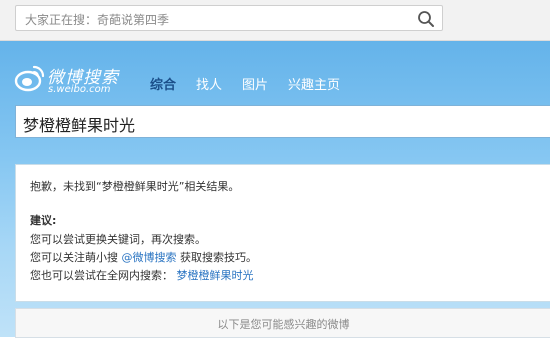 This screenshot has height=338, width=550. What do you see at coordinates (97, 20) in the screenshot?
I see `hot-search-prompt: 大家正在搜：奇葩说第四季` at bounding box center [97, 20].